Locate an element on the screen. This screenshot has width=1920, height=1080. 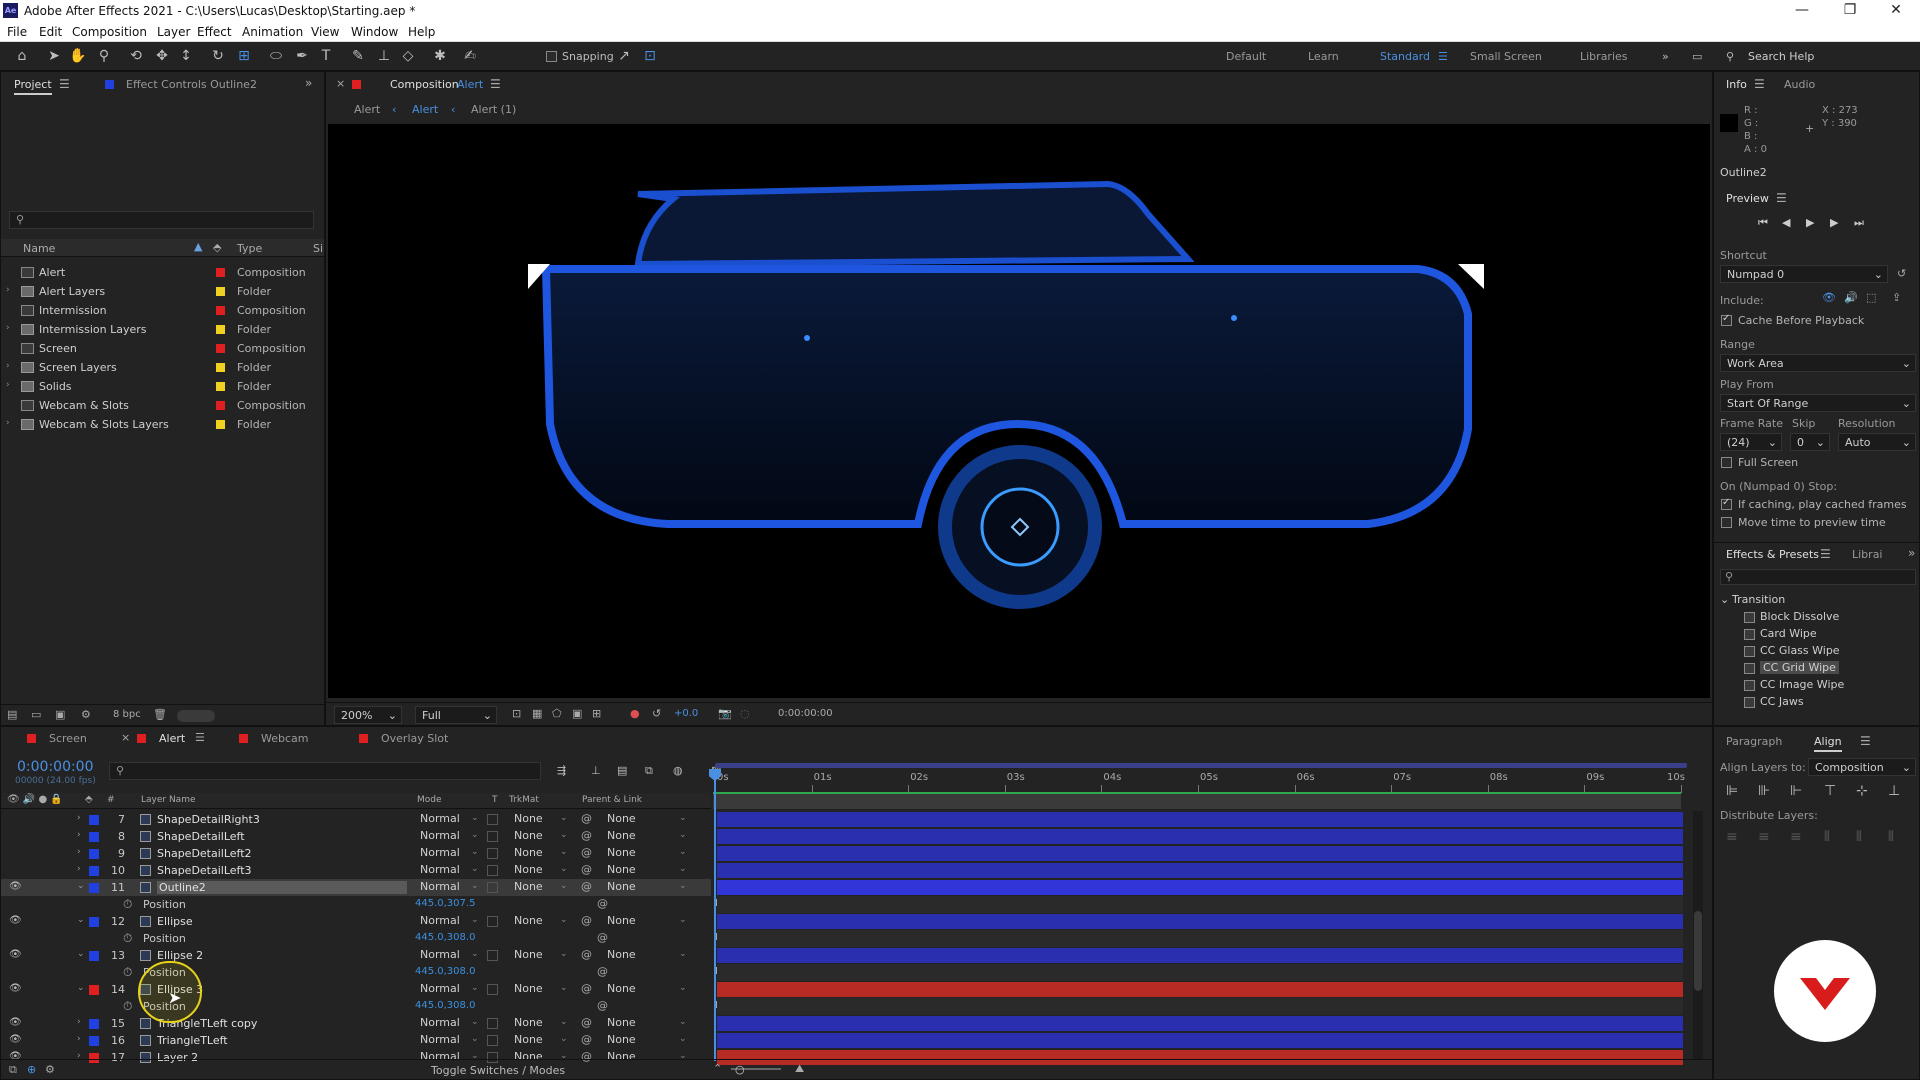
selection-tool-icon: ➤ is located at coordinates (54, 56).